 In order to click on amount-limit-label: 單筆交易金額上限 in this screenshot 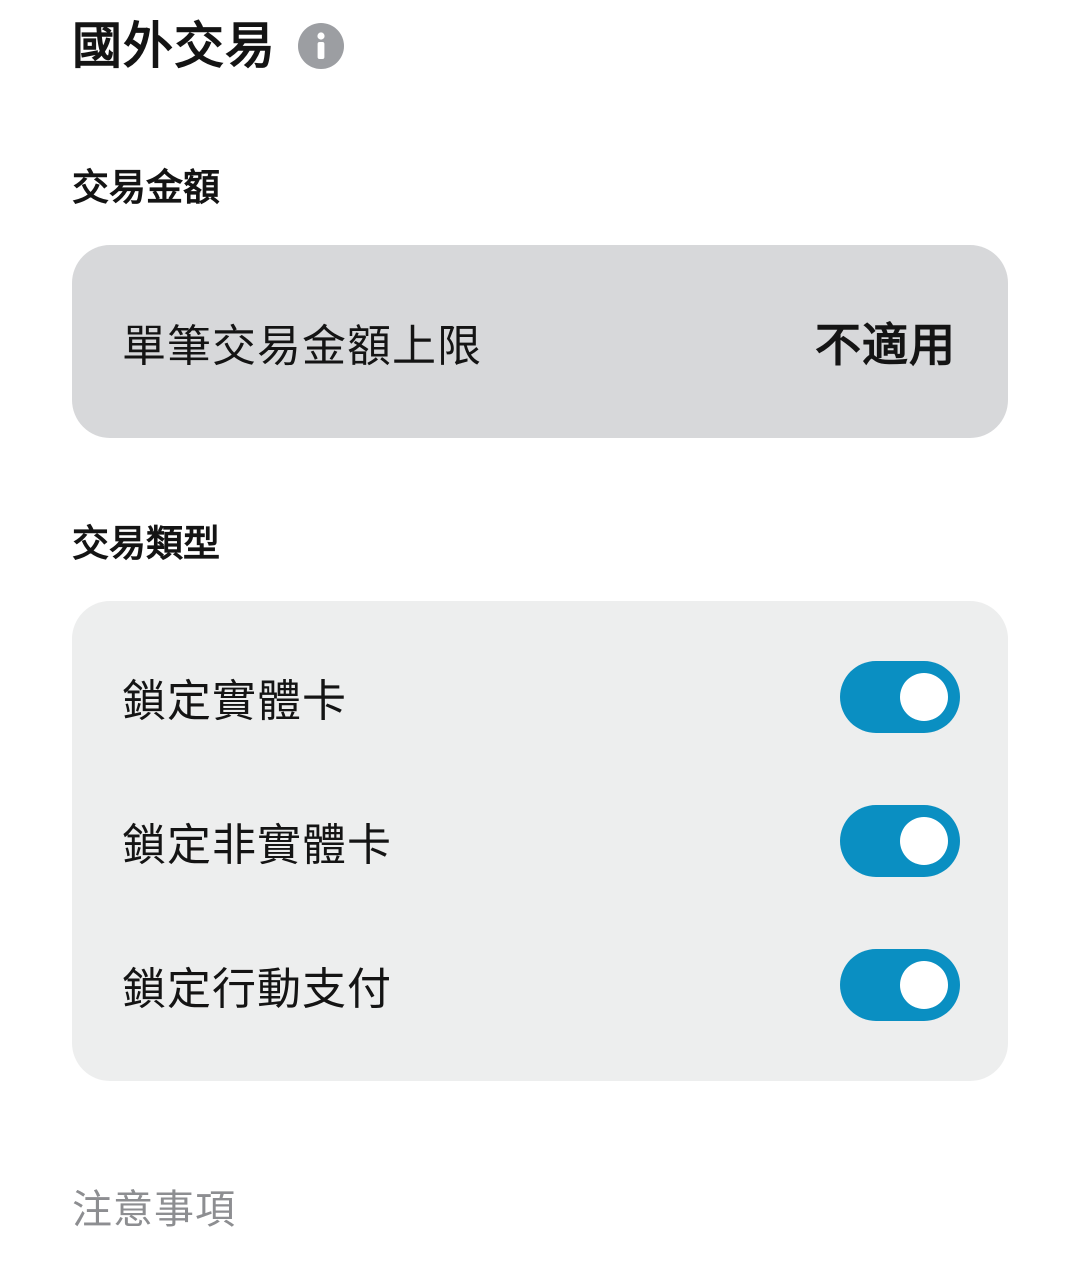, I will do `click(302, 346)`.